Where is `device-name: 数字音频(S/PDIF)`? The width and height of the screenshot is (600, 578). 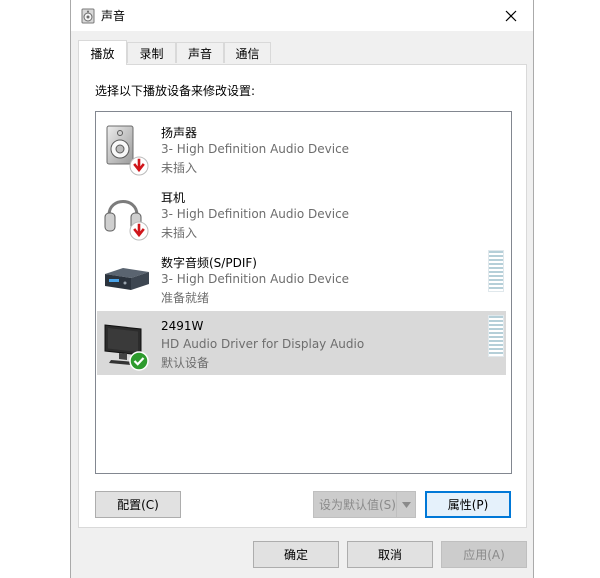 device-name: 数字音频(S/PDIF) is located at coordinates (209, 263).